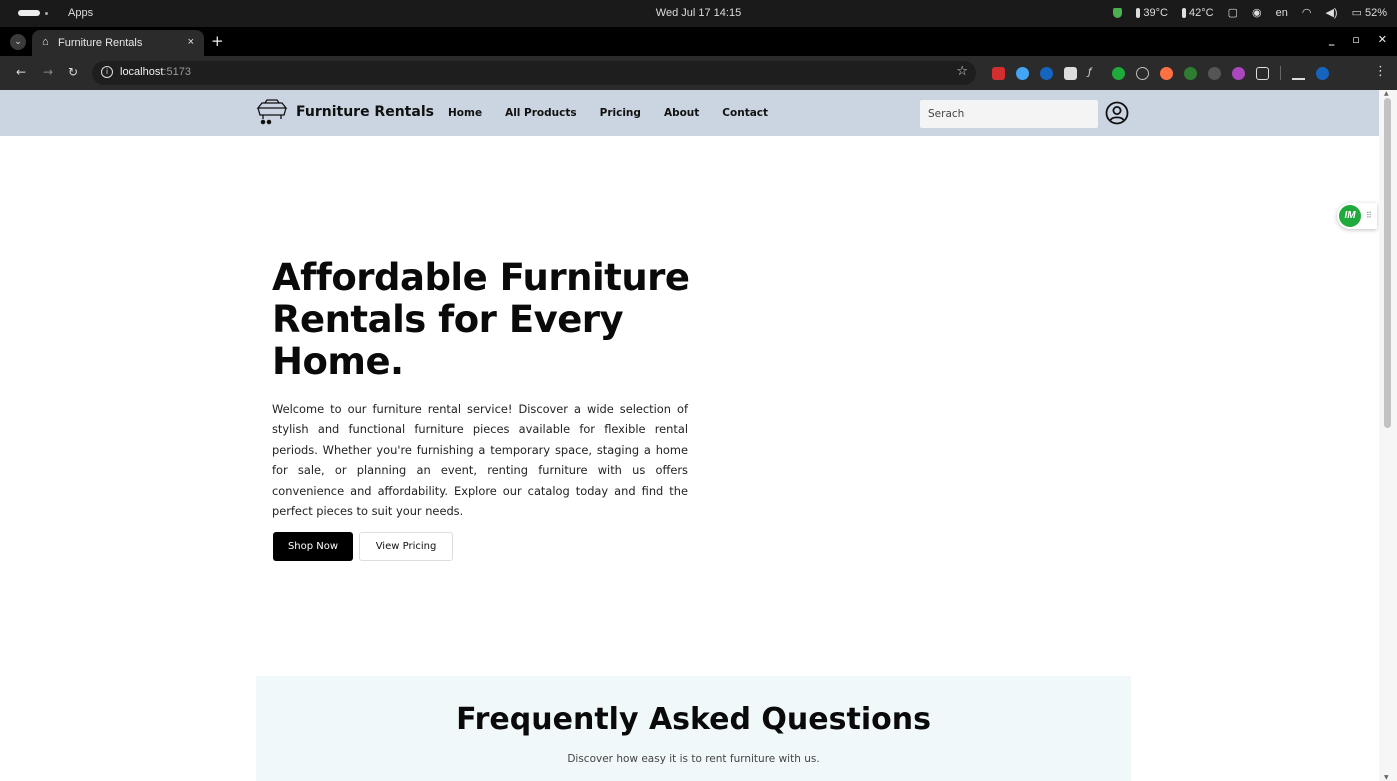 The height and width of the screenshot is (781, 1397). Describe the element at coordinates (1331, 12) in the screenshot. I see `volume-icon: ◀)` at that location.